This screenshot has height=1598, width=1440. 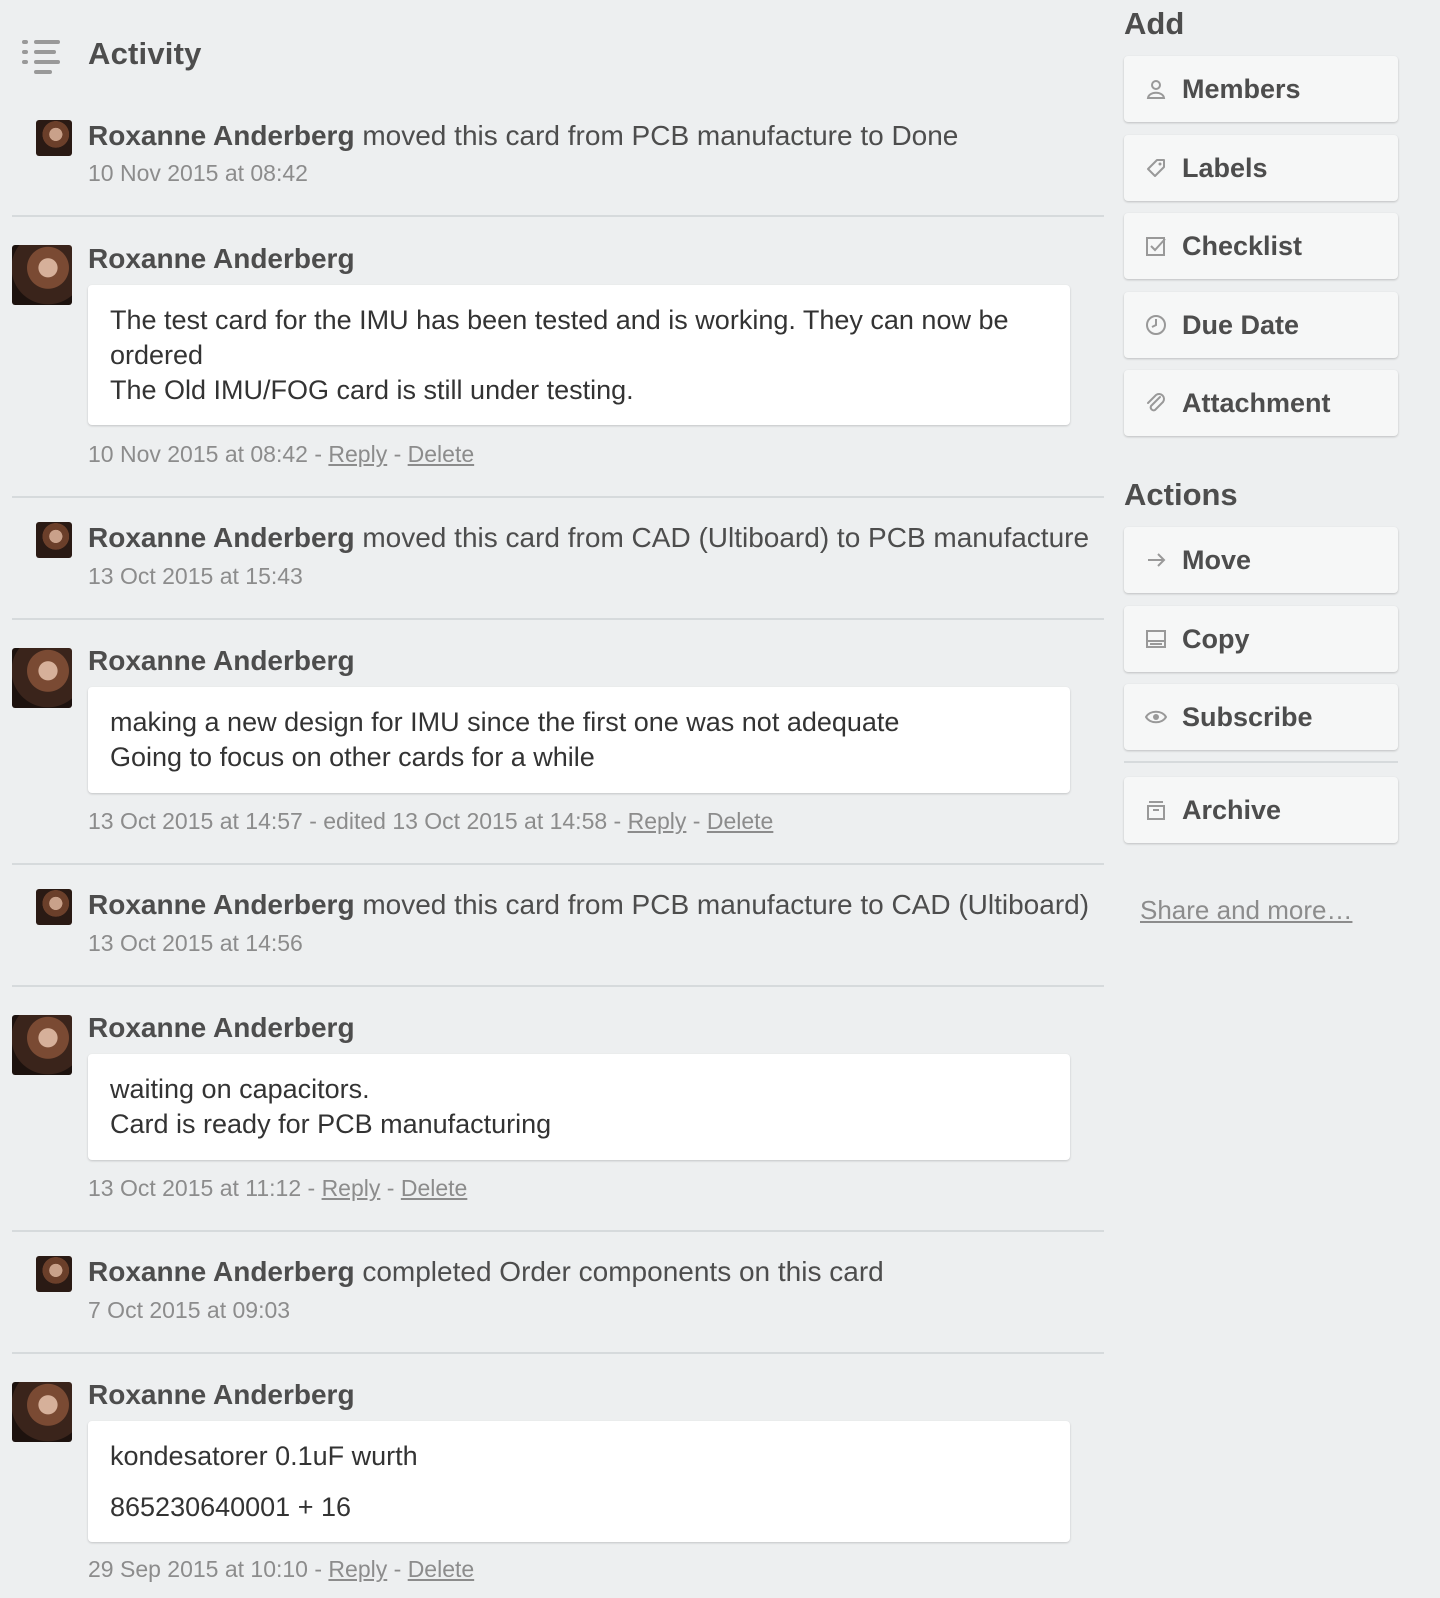 What do you see at coordinates (230, 1507) in the screenshot?
I see `comment-line: 865230640001 + 16` at bounding box center [230, 1507].